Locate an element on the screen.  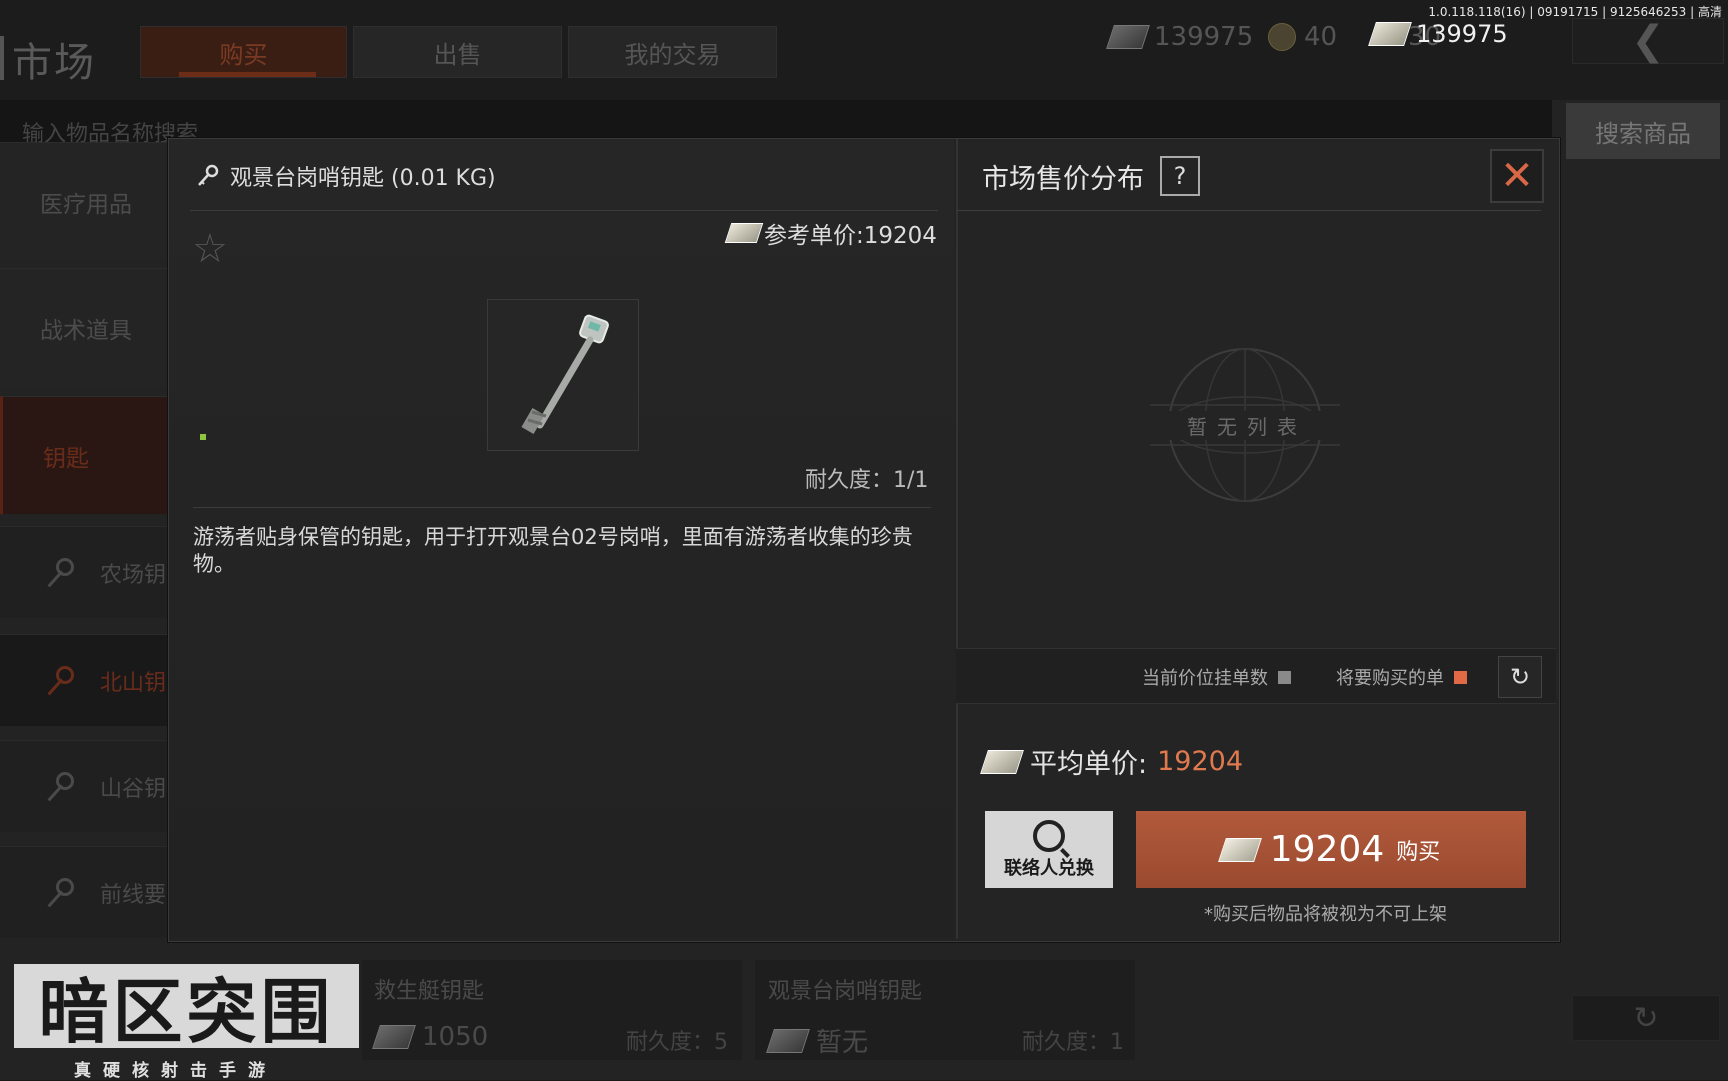
item-title: 观景台岗哨钥匙 (0.01 KG) is located at coordinates (346, 176).